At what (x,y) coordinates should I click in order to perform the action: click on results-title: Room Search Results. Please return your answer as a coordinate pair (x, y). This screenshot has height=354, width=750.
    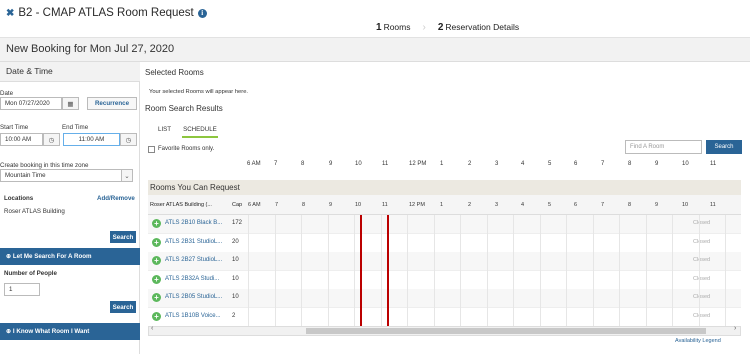
    Looking at the image, I should click on (184, 108).